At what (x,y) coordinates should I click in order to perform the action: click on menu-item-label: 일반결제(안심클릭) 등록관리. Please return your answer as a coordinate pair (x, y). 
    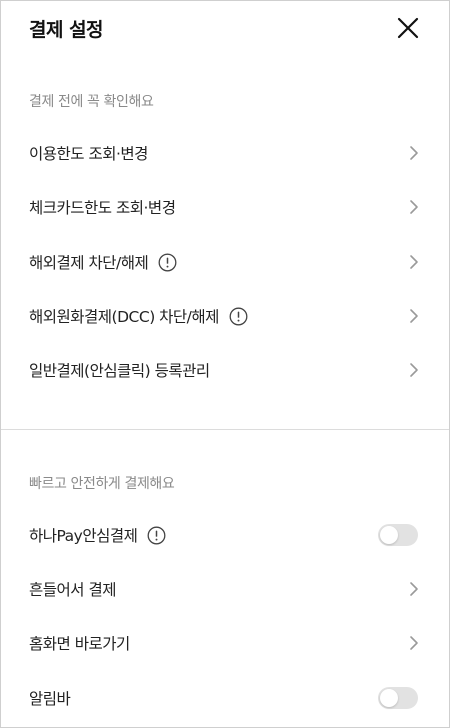
    Looking at the image, I should click on (119, 371).